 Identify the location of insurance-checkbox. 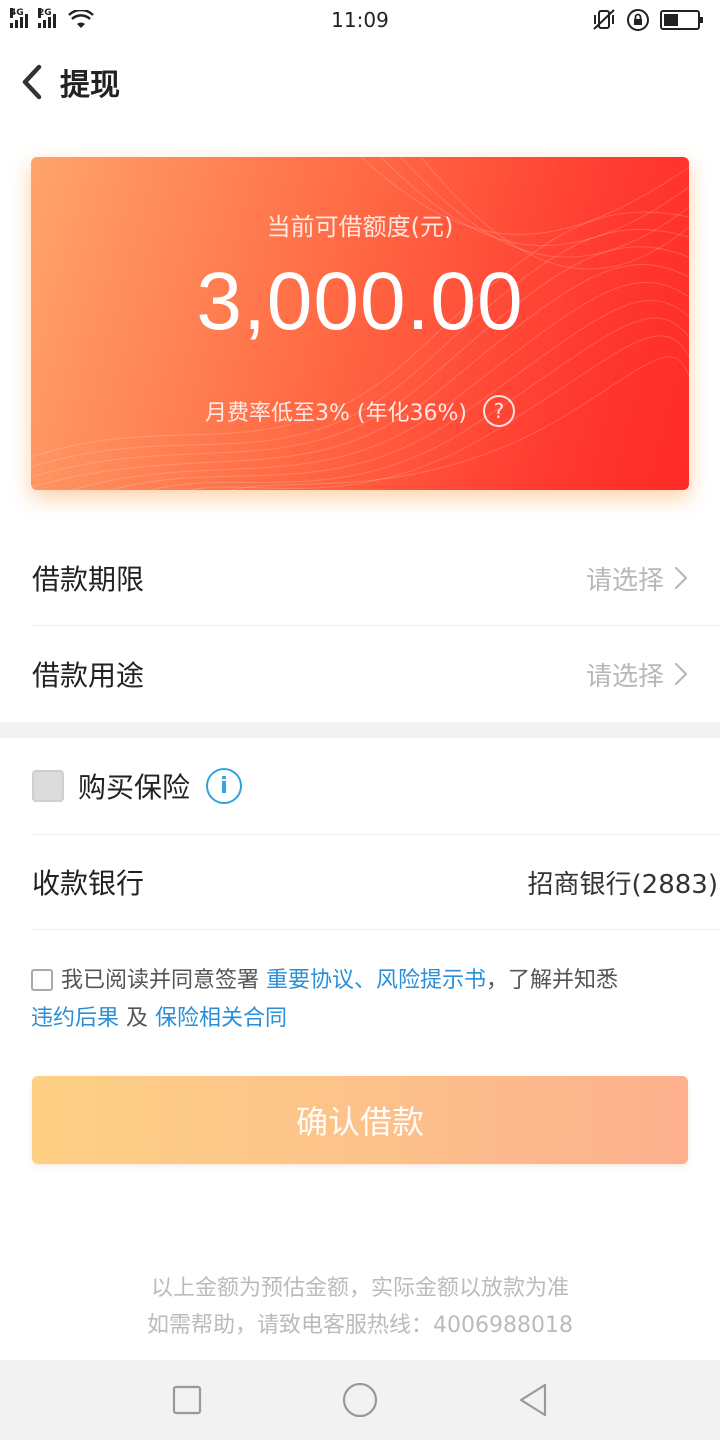
(48, 786).